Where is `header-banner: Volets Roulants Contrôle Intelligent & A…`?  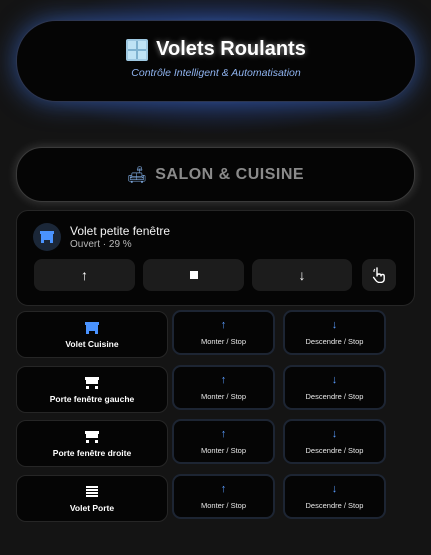
header-banner: Volets Roulants Contrôle Intelligent & A… is located at coordinates (216, 61).